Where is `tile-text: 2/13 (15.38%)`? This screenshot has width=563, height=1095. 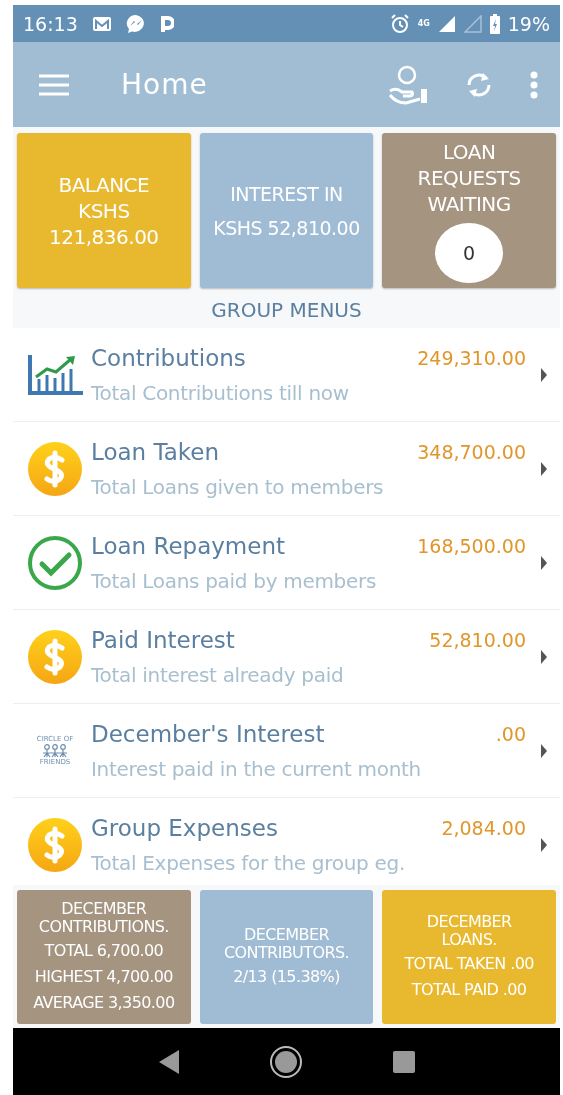
tile-text: 2/13 (15.38%) is located at coordinates (286, 977).